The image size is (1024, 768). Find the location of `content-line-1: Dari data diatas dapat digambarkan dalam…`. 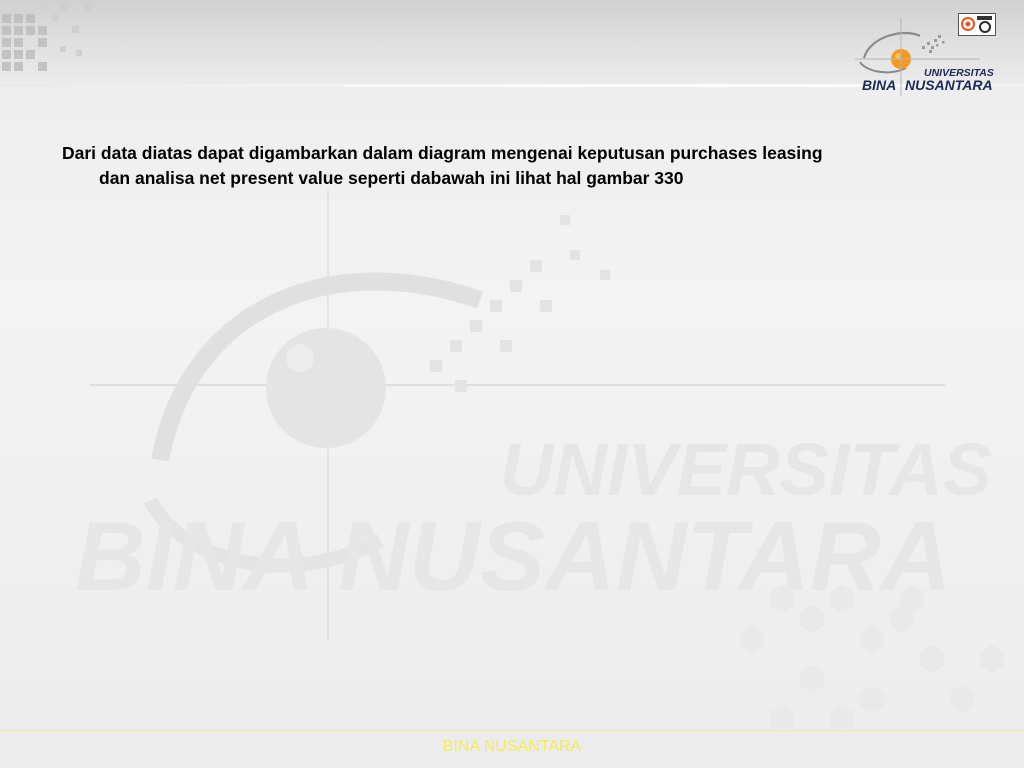

content-line-1: Dari data diatas dapat digambarkan dalam… is located at coordinates (442, 153).